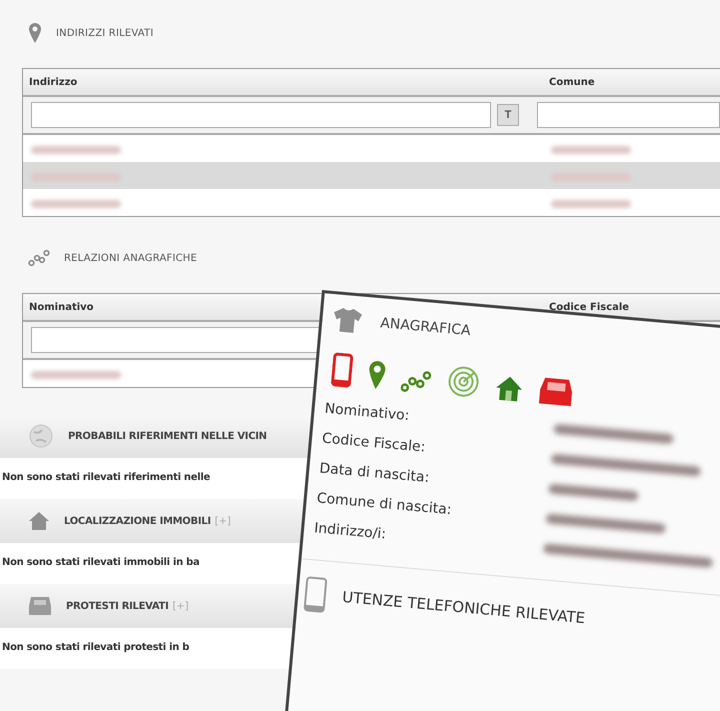 Image resolution: width=720 pixels, height=711 pixels. What do you see at coordinates (61, 307) in the screenshot?
I see `column-header: Nominativo` at bounding box center [61, 307].